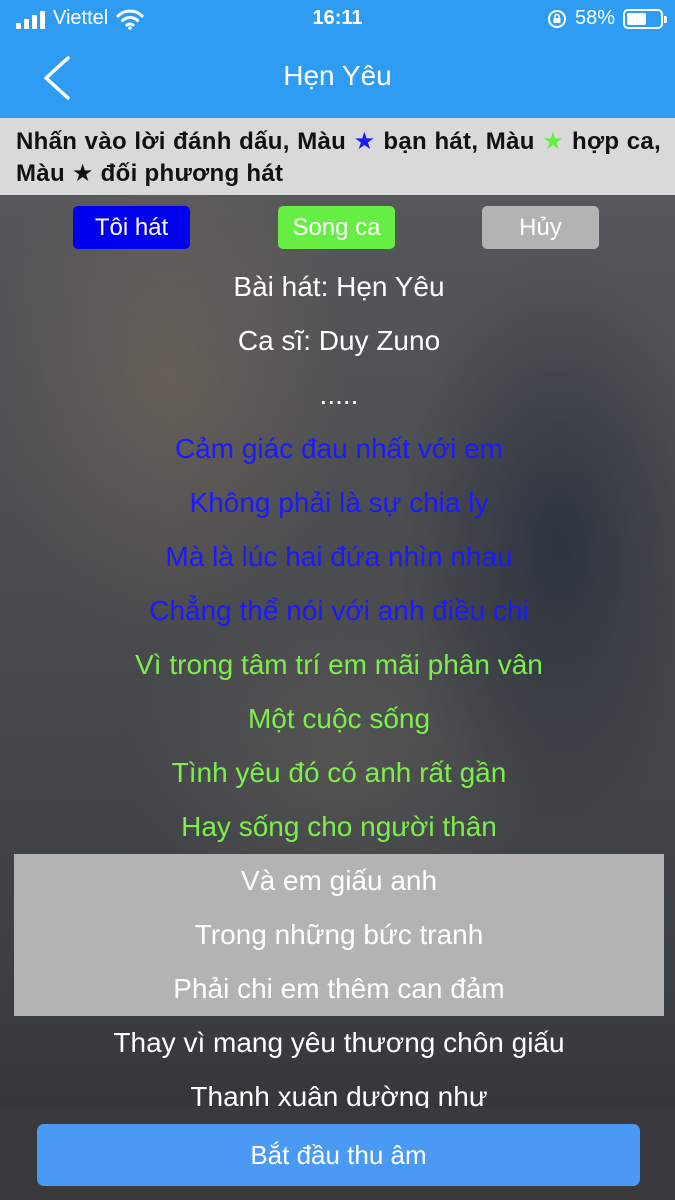 The width and height of the screenshot is (675, 1200). What do you see at coordinates (339, 449) in the screenshot?
I see `lyric-line: Cảm giác đau nhất với em` at bounding box center [339, 449].